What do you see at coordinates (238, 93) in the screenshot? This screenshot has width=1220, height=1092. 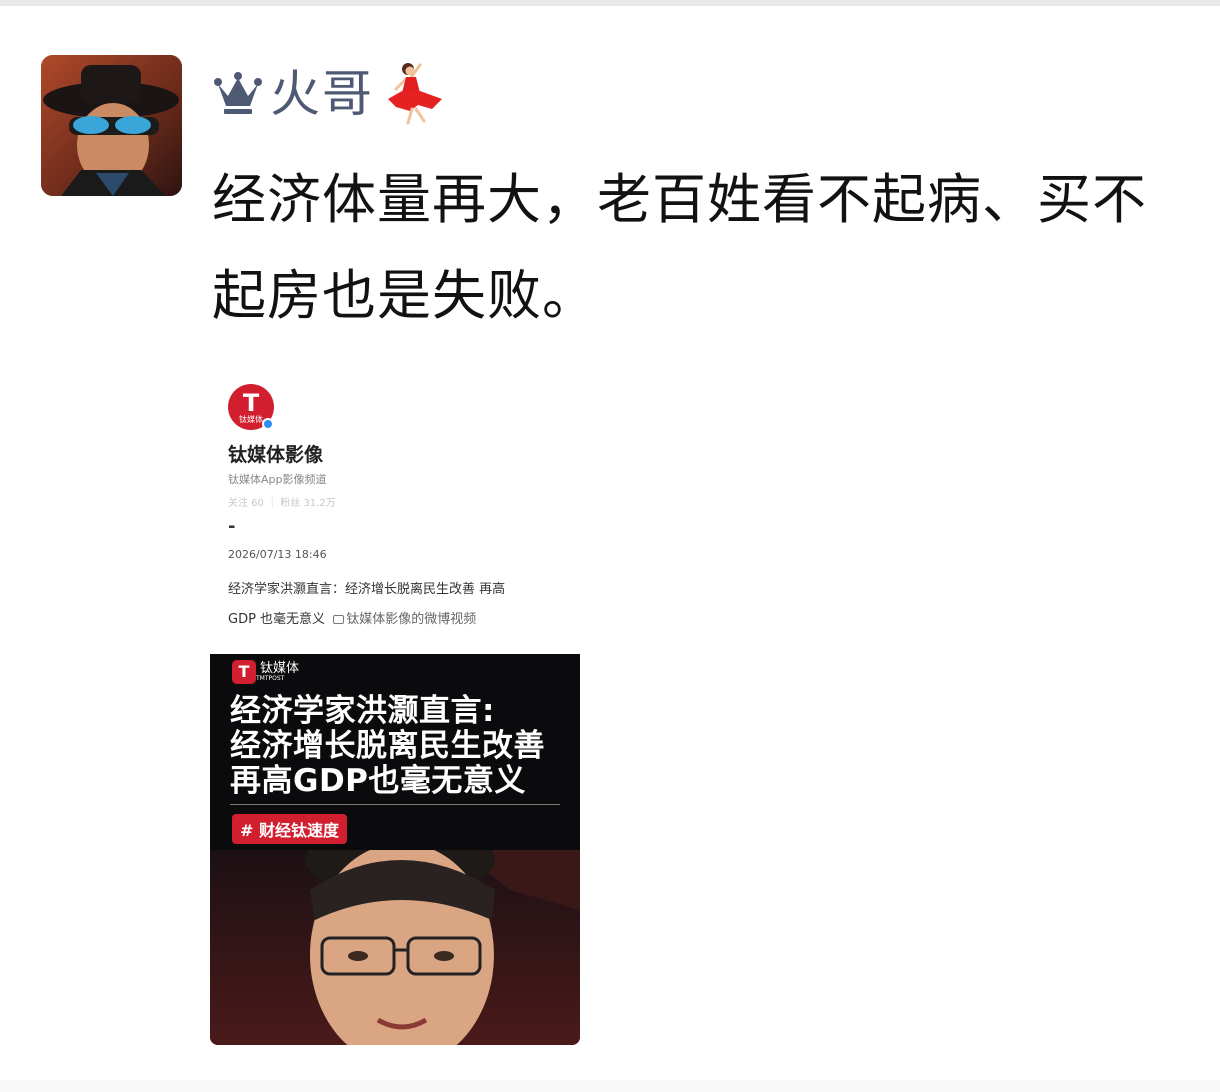 I see `crown-icon` at bounding box center [238, 93].